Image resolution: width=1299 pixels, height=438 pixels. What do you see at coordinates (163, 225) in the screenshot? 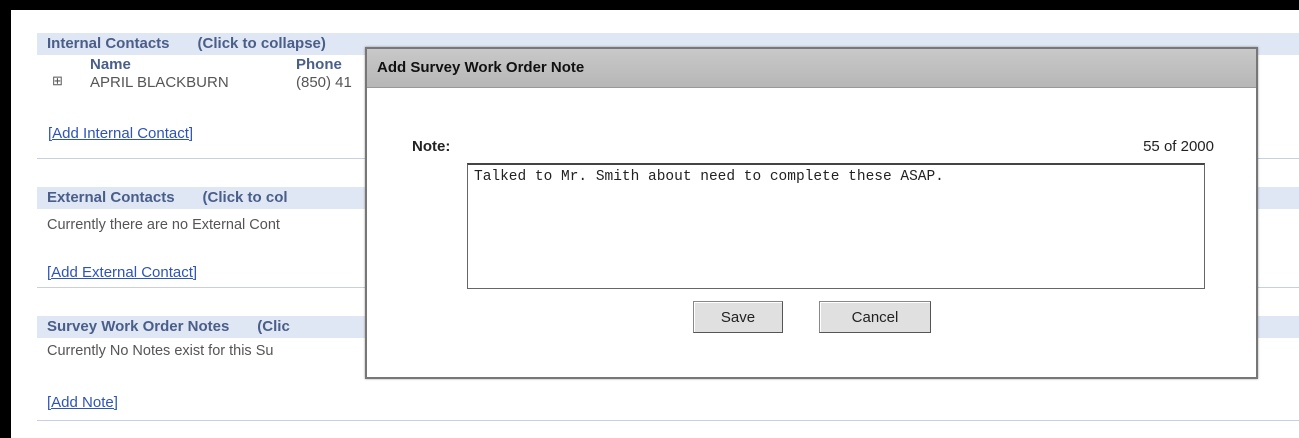
I see `external-contacts-empty-text: Currently there are no External Cont` at bounding box center [163, 225].